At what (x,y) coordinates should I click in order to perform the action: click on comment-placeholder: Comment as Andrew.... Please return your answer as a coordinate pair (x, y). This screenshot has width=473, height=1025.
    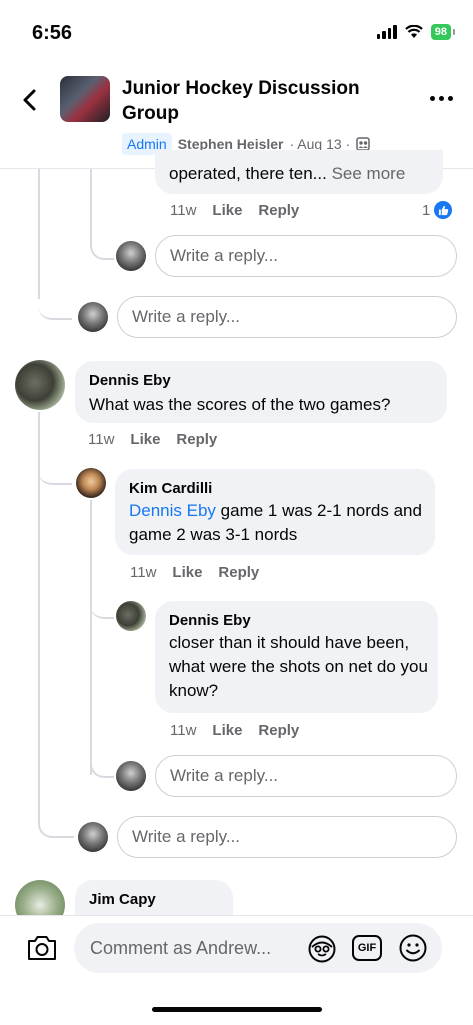
    Looking at the image, I should click on (181, 947).